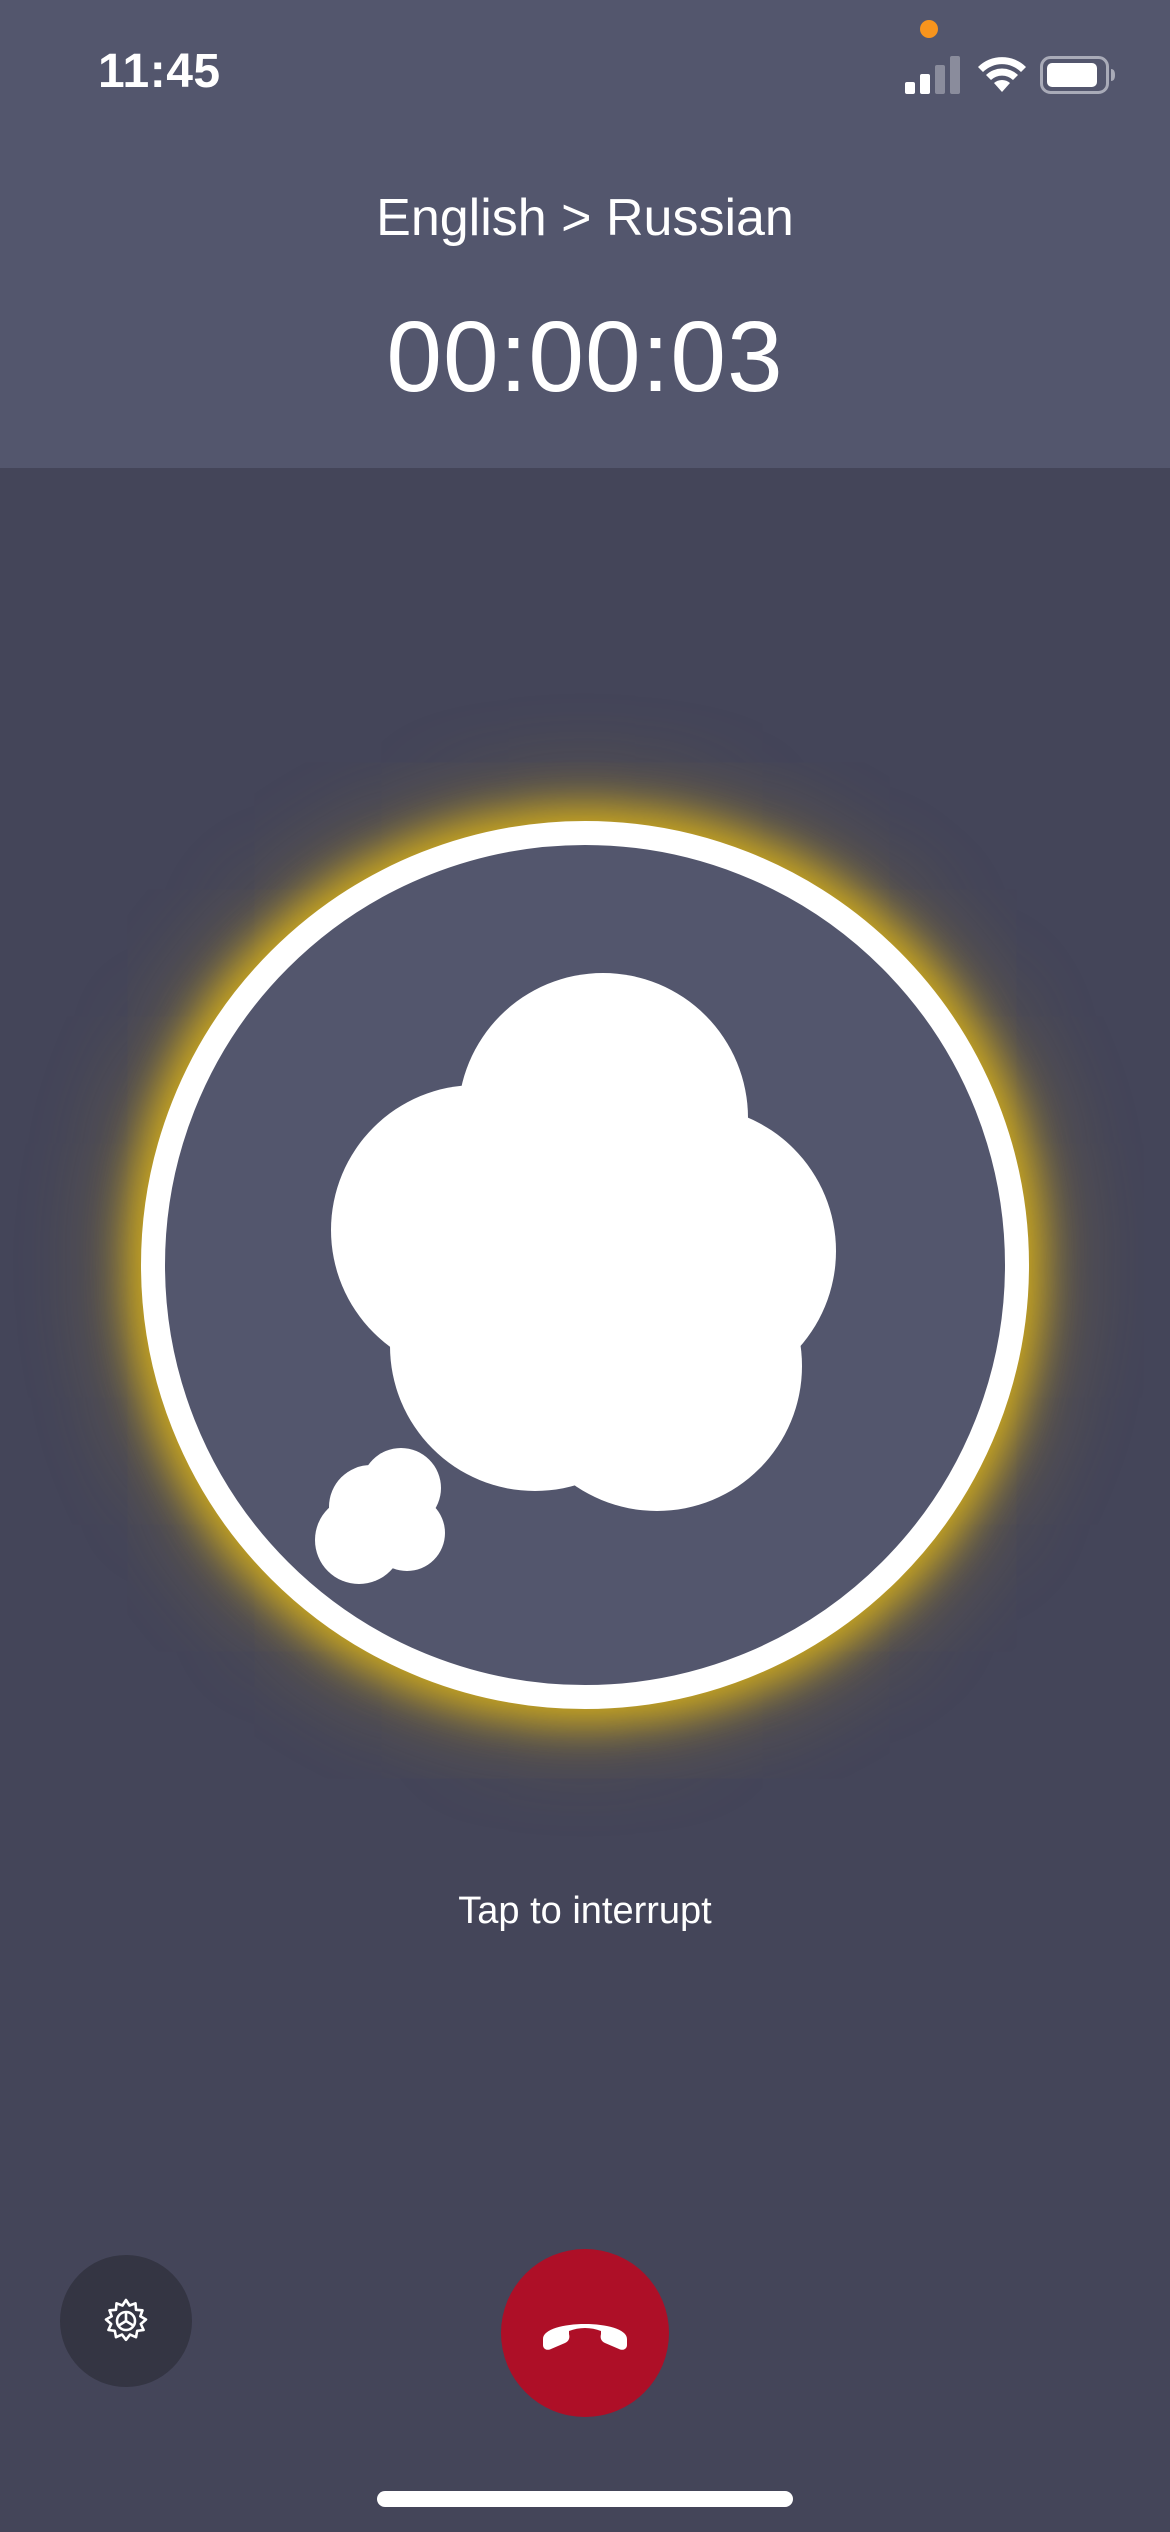 Image resolution: width=1170 pixels, height=2532 pixels. What do you see at coordinates (585, 1911) in the screenshot?
I see `tap-to-interrupt-hint: Tap to interrupt` at bounding box center [585, 1911].